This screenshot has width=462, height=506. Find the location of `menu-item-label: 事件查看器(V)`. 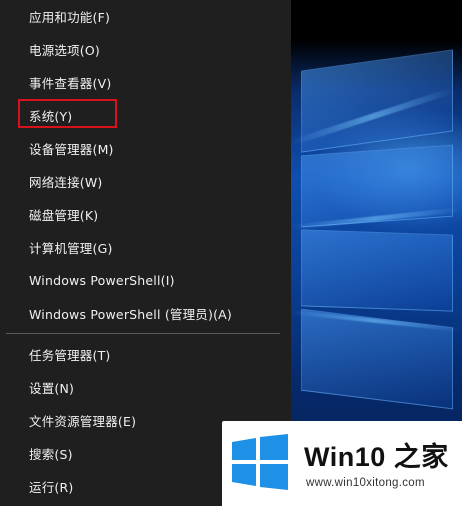

menu-item-label: 事件查看器(V) is located at coordinates (70, 83).